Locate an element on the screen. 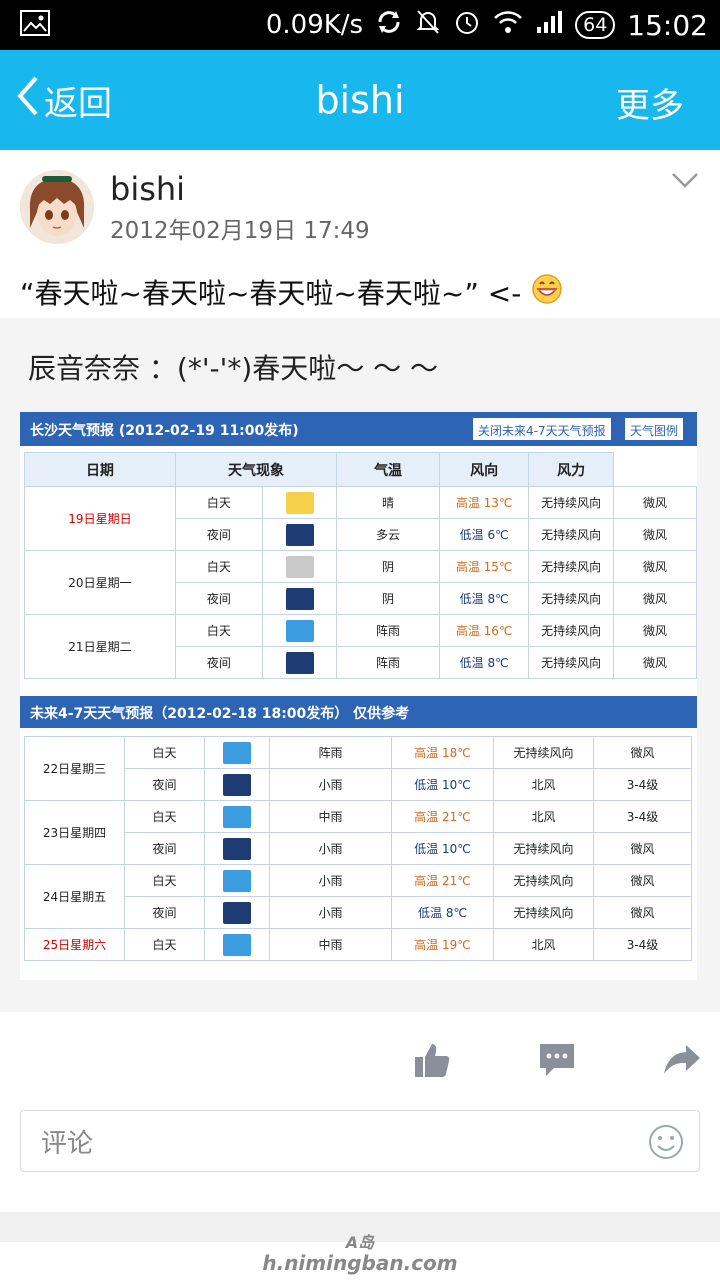 The width and height of the screenshot is (720, 1280). weather-header-title: 长沙天气预报 (2012-02-19 11:00发布) is located at coordinates (164, 431).